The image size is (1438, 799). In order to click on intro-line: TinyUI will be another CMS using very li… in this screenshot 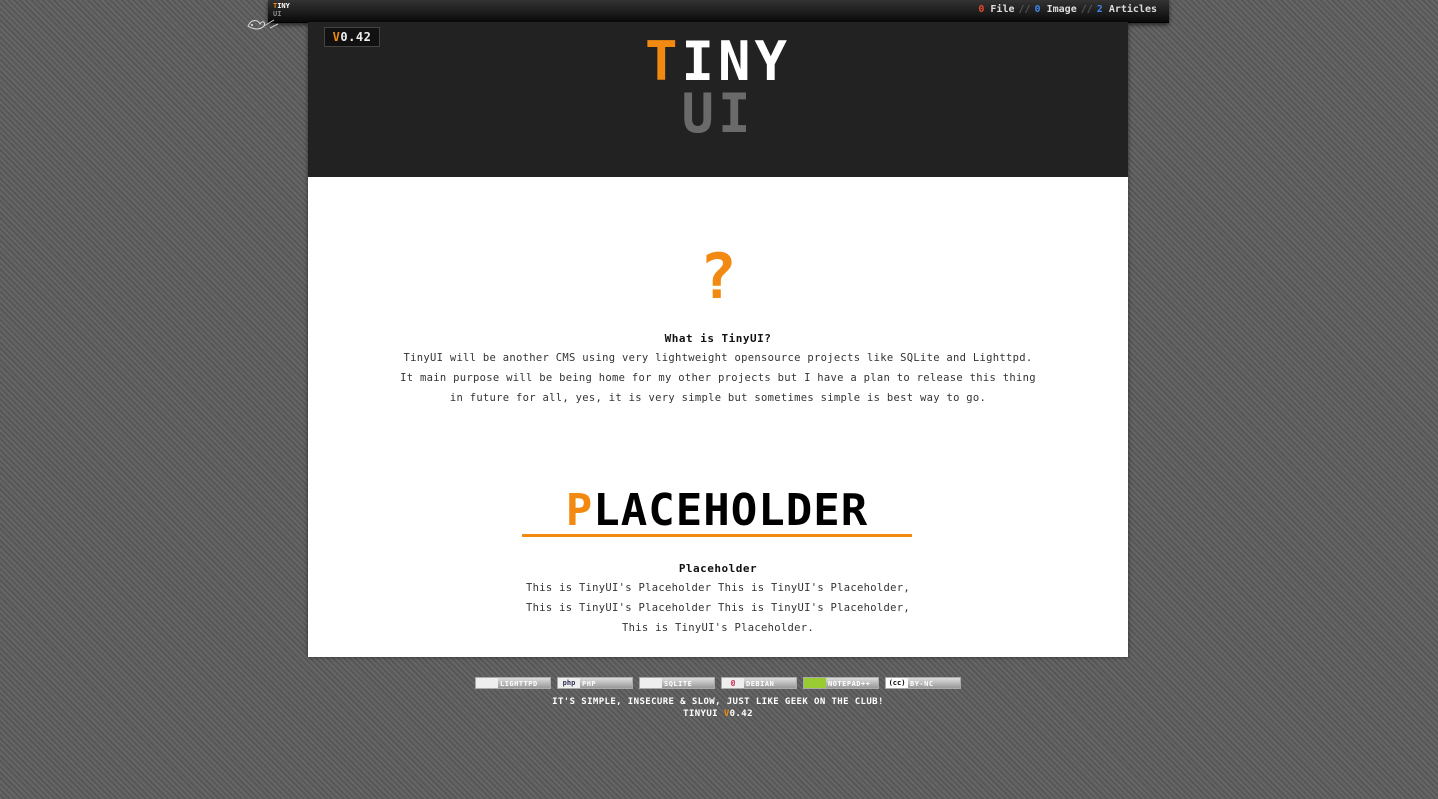, I will do `click(718, 358)`.